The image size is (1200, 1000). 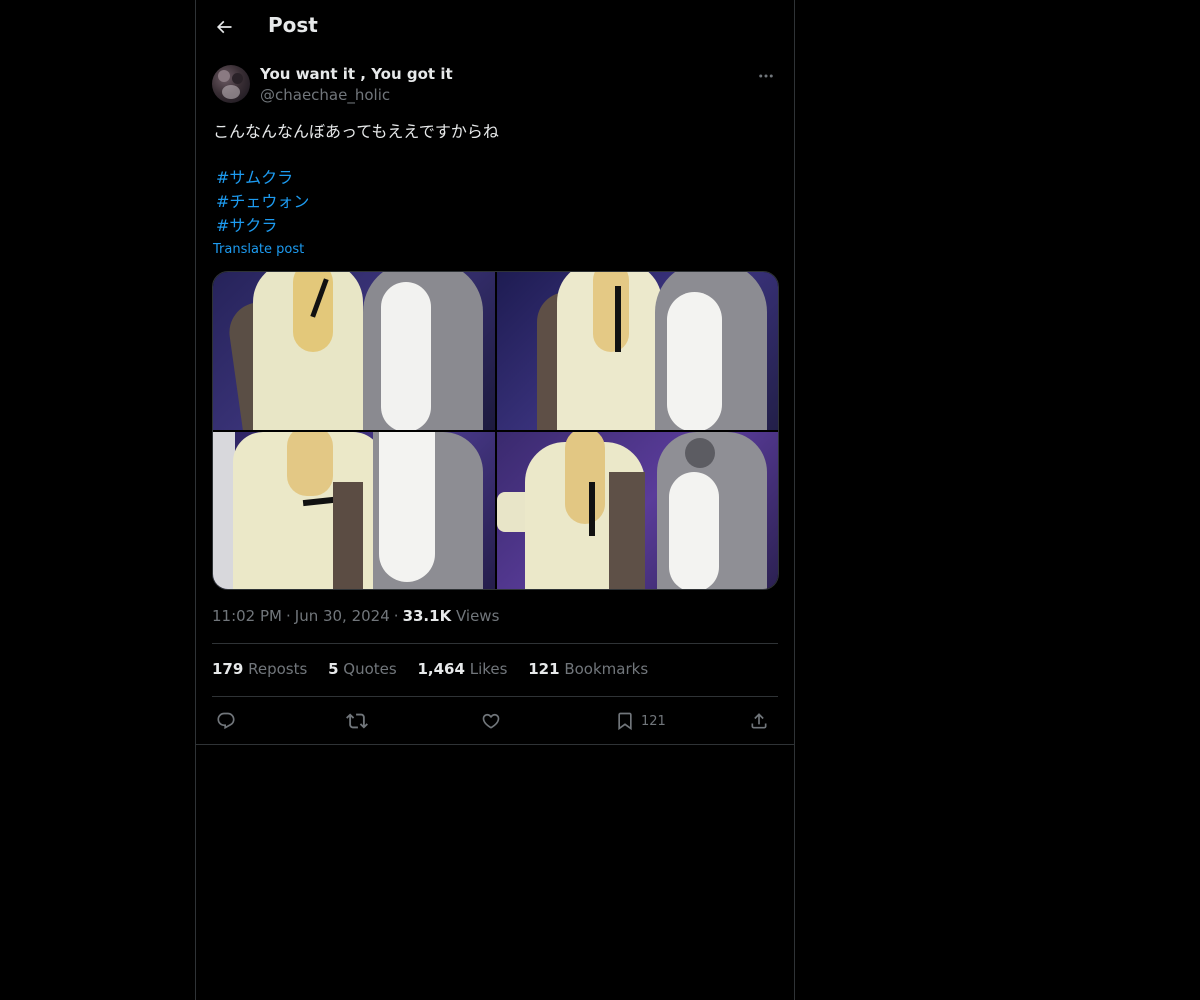 I want to click on like-icon, so click(x=491, y=721).